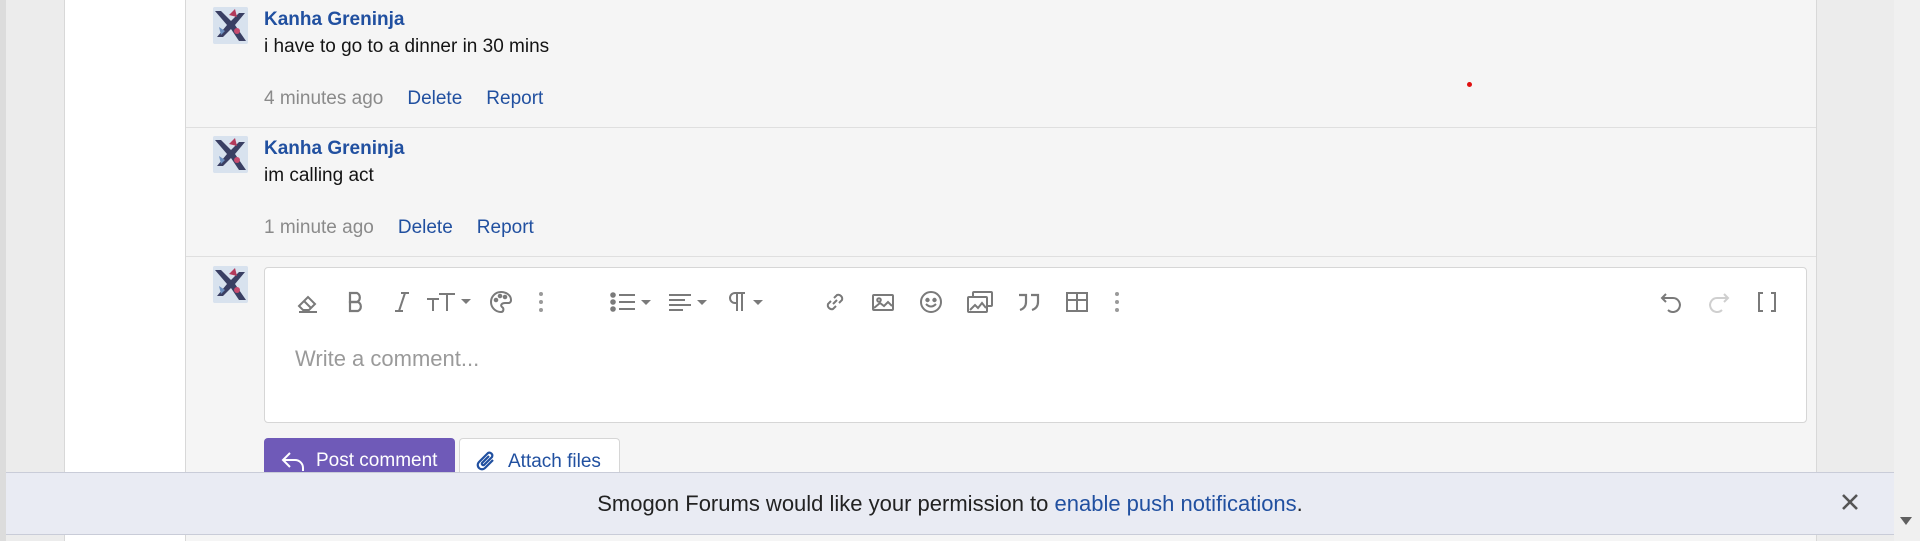 The image size is (1920, 541). What do you see at coordinates (319, 175) in the screenshot?
I see `comment-text: im calling act` at bounding box center [319, 175].